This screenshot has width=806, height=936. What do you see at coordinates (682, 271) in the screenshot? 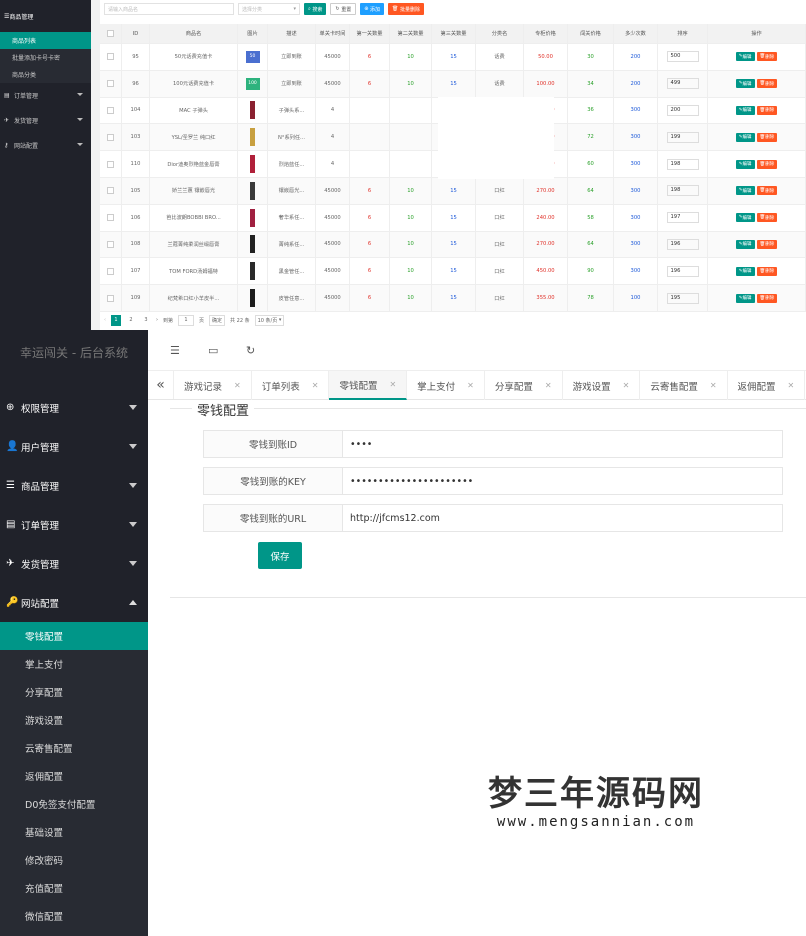
I see `order-input: 196` at bounding box center [682, 271].